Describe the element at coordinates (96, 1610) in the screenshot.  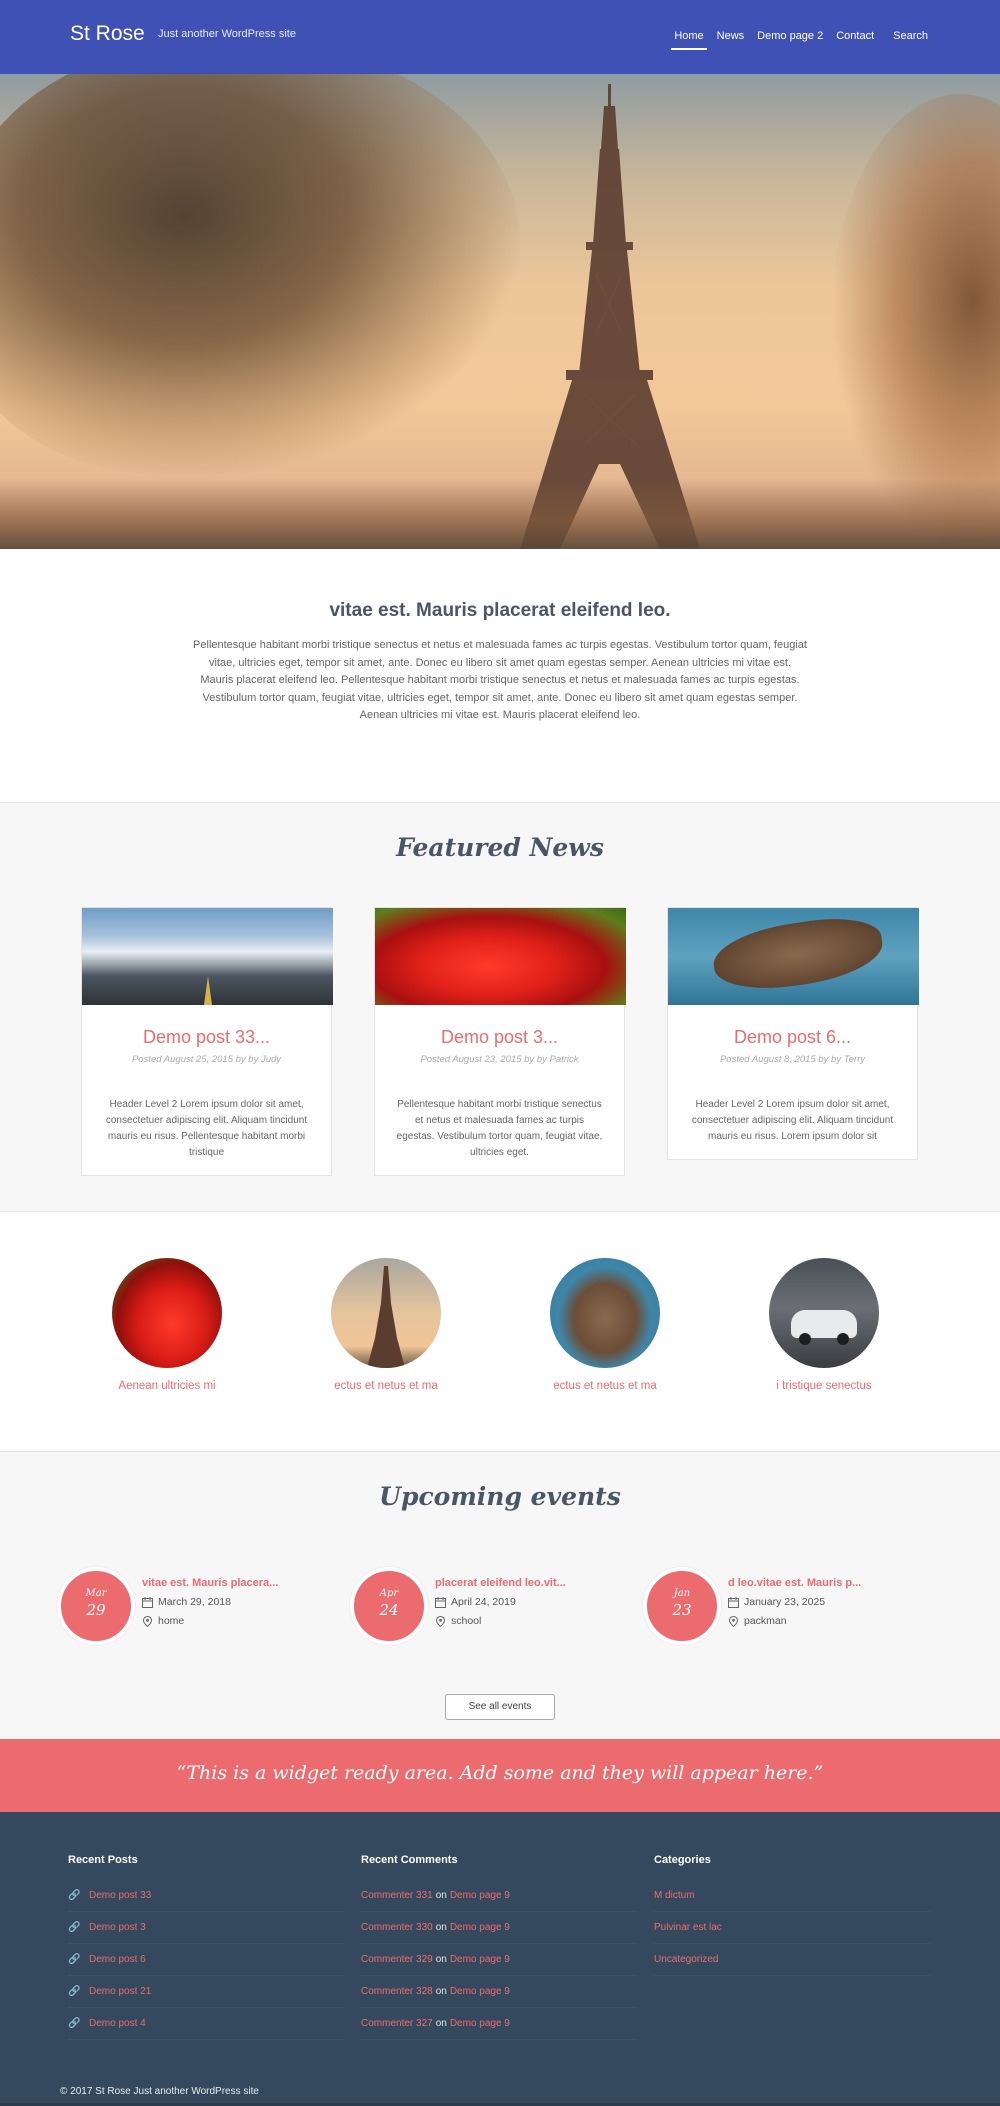
I see `event-day: 29` at that location.